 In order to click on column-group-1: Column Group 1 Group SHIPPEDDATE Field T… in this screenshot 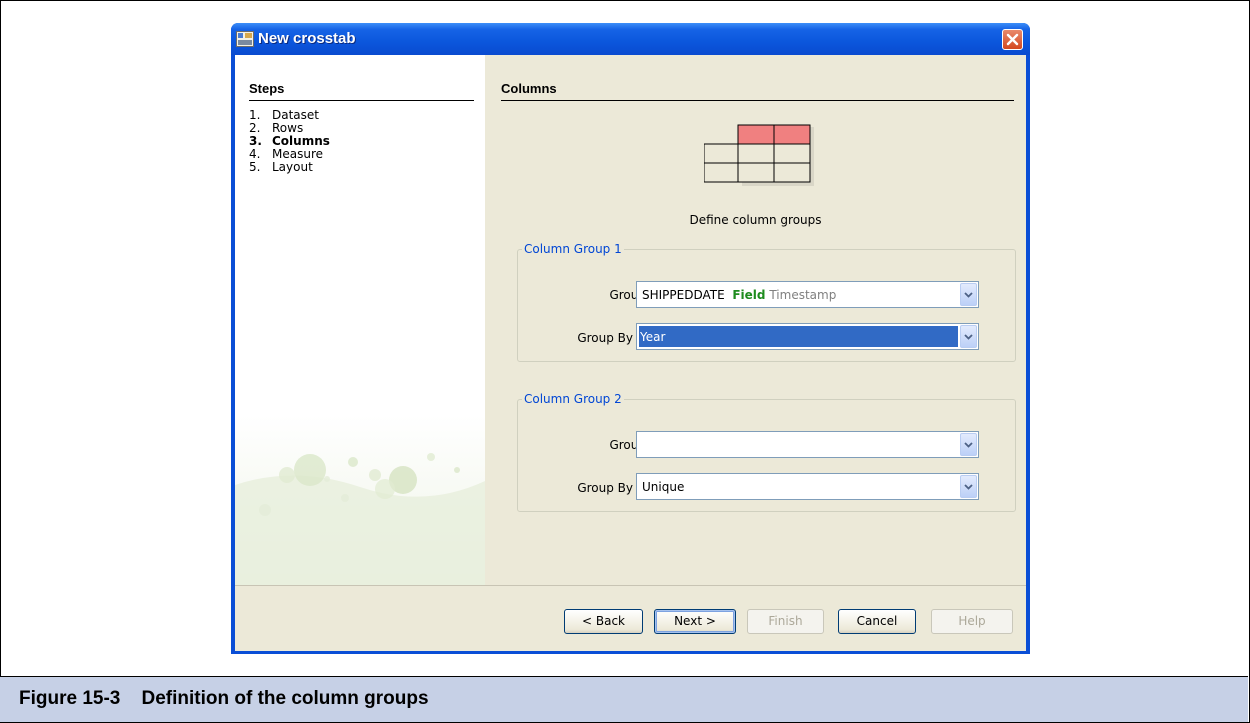, I will do `click(766, 302)`.